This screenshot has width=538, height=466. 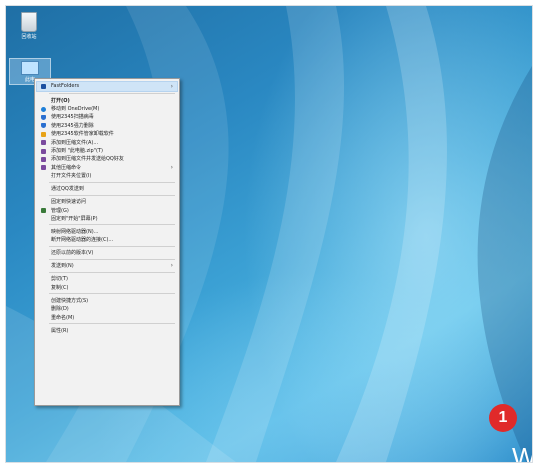 What do you see at coordinates (107, 253) in the screenshot?
I see `menu-item: 还原以前的版本(V)` at bounding box center [107, 253].